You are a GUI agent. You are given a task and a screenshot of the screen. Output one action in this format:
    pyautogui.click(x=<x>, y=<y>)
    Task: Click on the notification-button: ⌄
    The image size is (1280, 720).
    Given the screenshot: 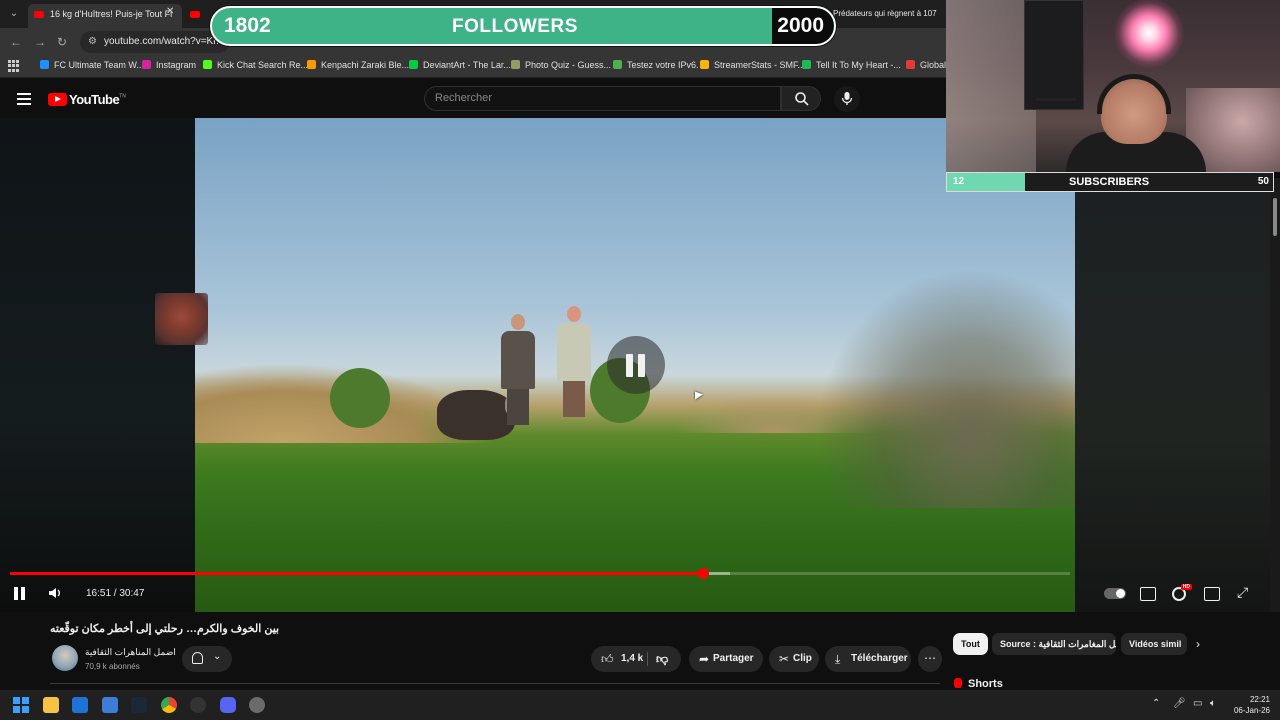 What is the action you would take?
    pyautogui.click(x=207, y=659)
    